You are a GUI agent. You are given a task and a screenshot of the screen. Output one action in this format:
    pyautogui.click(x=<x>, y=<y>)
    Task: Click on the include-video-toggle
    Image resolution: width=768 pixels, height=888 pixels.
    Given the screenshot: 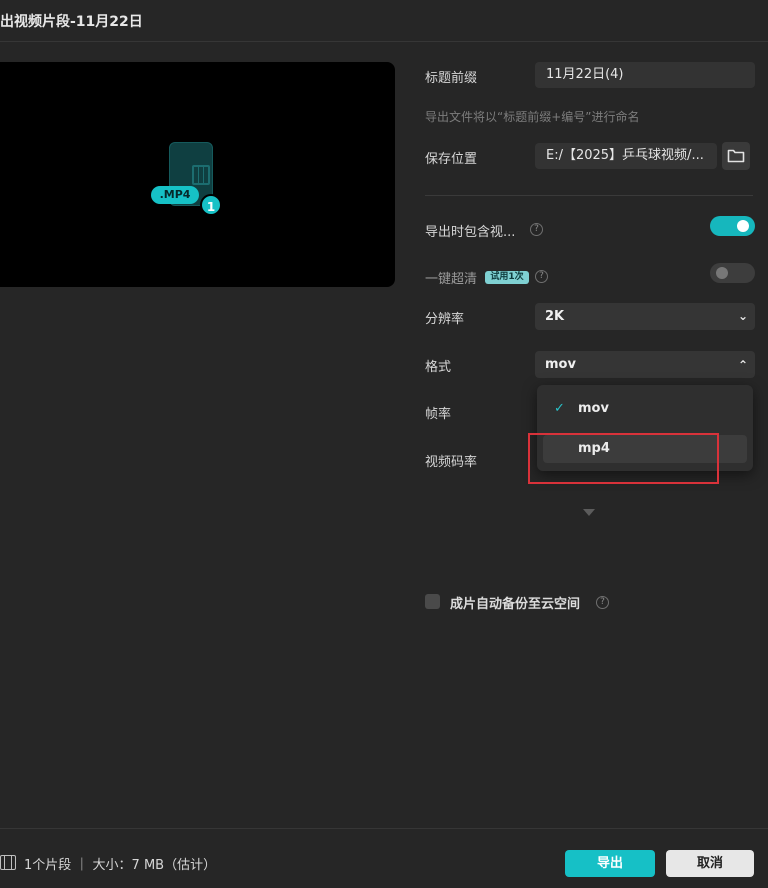 What is the action you would take?
    pyautogui.click(x=732, y=226)
    